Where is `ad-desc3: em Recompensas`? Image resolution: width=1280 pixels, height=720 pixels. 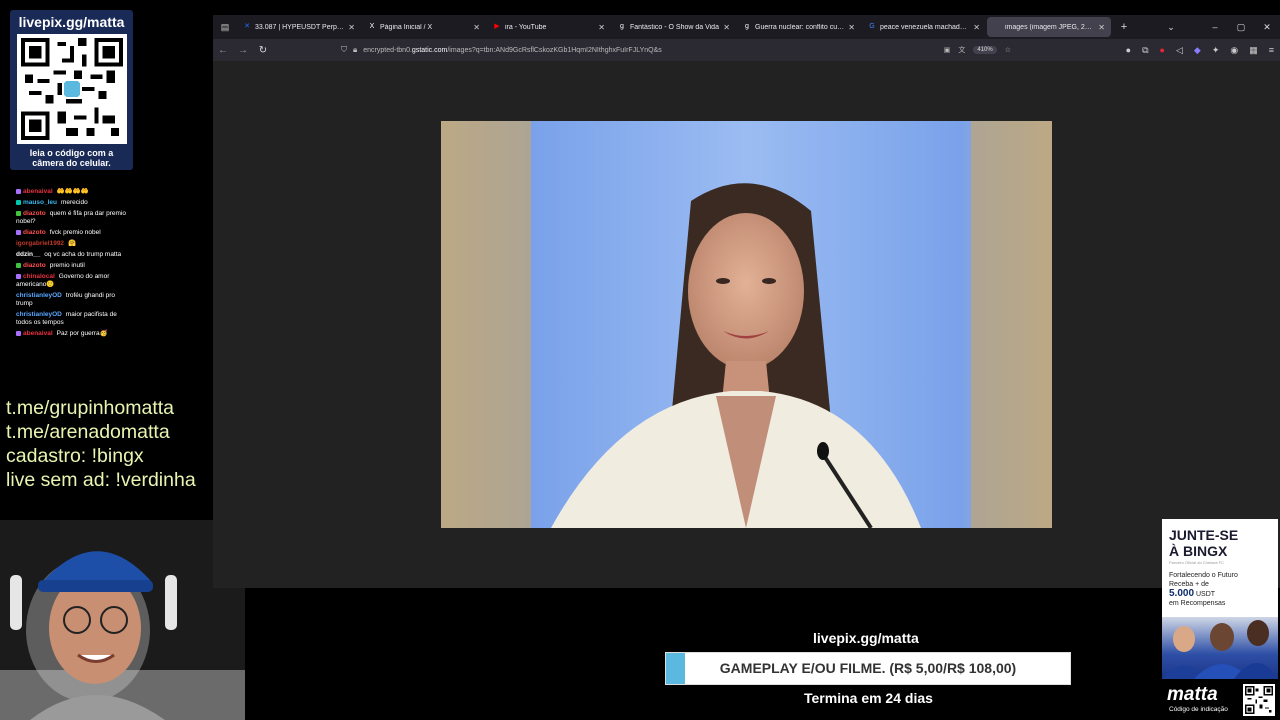
ad-desc3: em Recompensas is located at coordinates (1197, 603).